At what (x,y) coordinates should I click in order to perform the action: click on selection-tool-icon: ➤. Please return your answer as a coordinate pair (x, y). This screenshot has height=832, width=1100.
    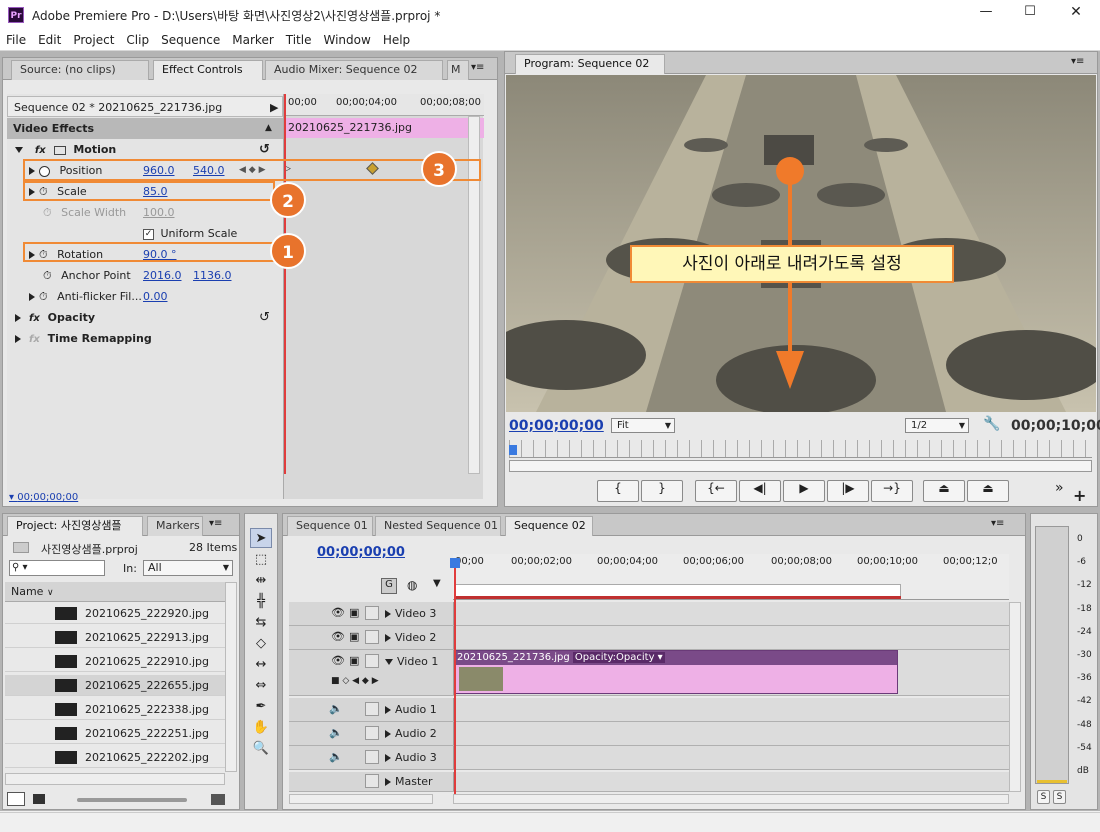
    Looking at the image, I should click on (261, 538).